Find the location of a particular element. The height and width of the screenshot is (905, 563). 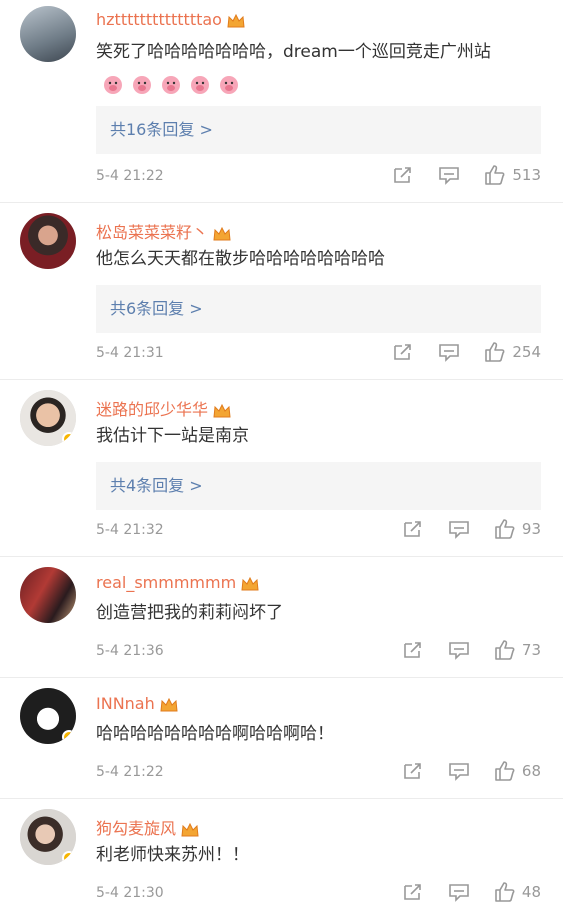

view-replies-button: 共4条回复 > is located at coordinates (318, 486).